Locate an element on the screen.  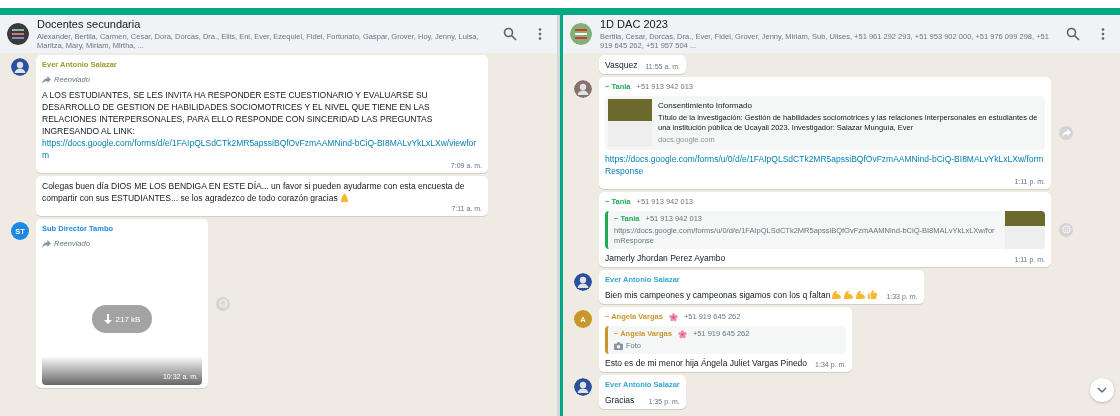
message-text: Jamerly Jhordan Perez Ayambo is located at coordinates (665, 258).